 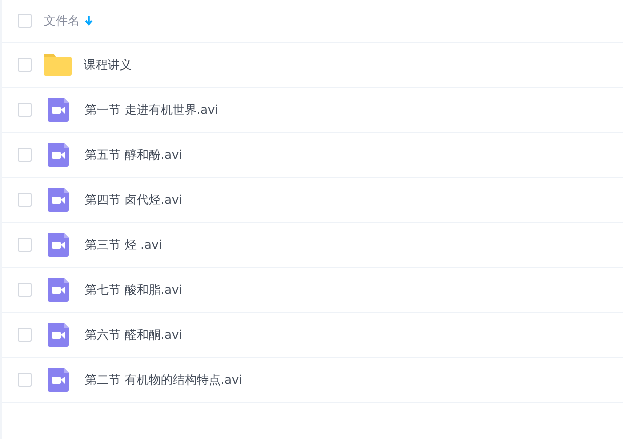 What do you see at coordinates (151, 110) in the screenshot?
I see `file-name: 第一节 走进有机世界.avi` at bounding box center [151, 110].